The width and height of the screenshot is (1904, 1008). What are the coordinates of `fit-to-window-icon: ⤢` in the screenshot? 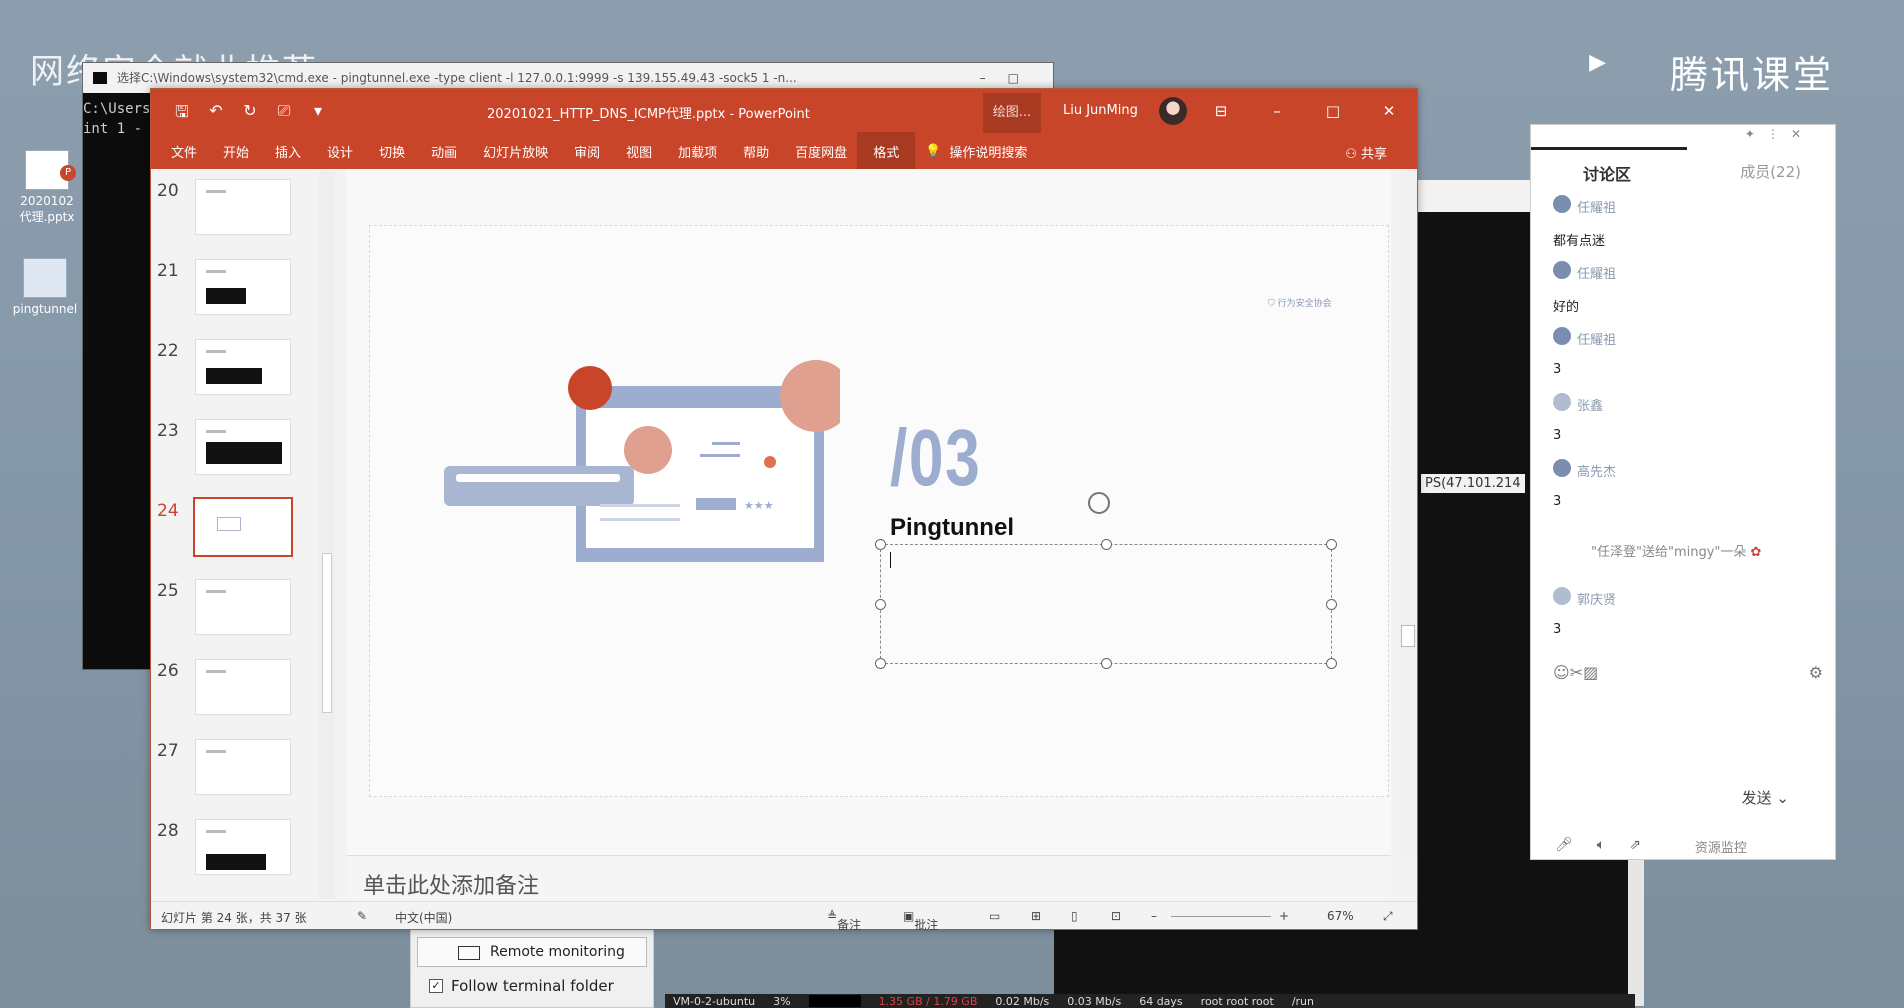 It's located at (1388, 916).